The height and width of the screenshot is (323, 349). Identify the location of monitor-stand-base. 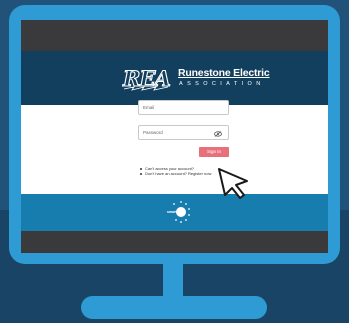
(174, 307).